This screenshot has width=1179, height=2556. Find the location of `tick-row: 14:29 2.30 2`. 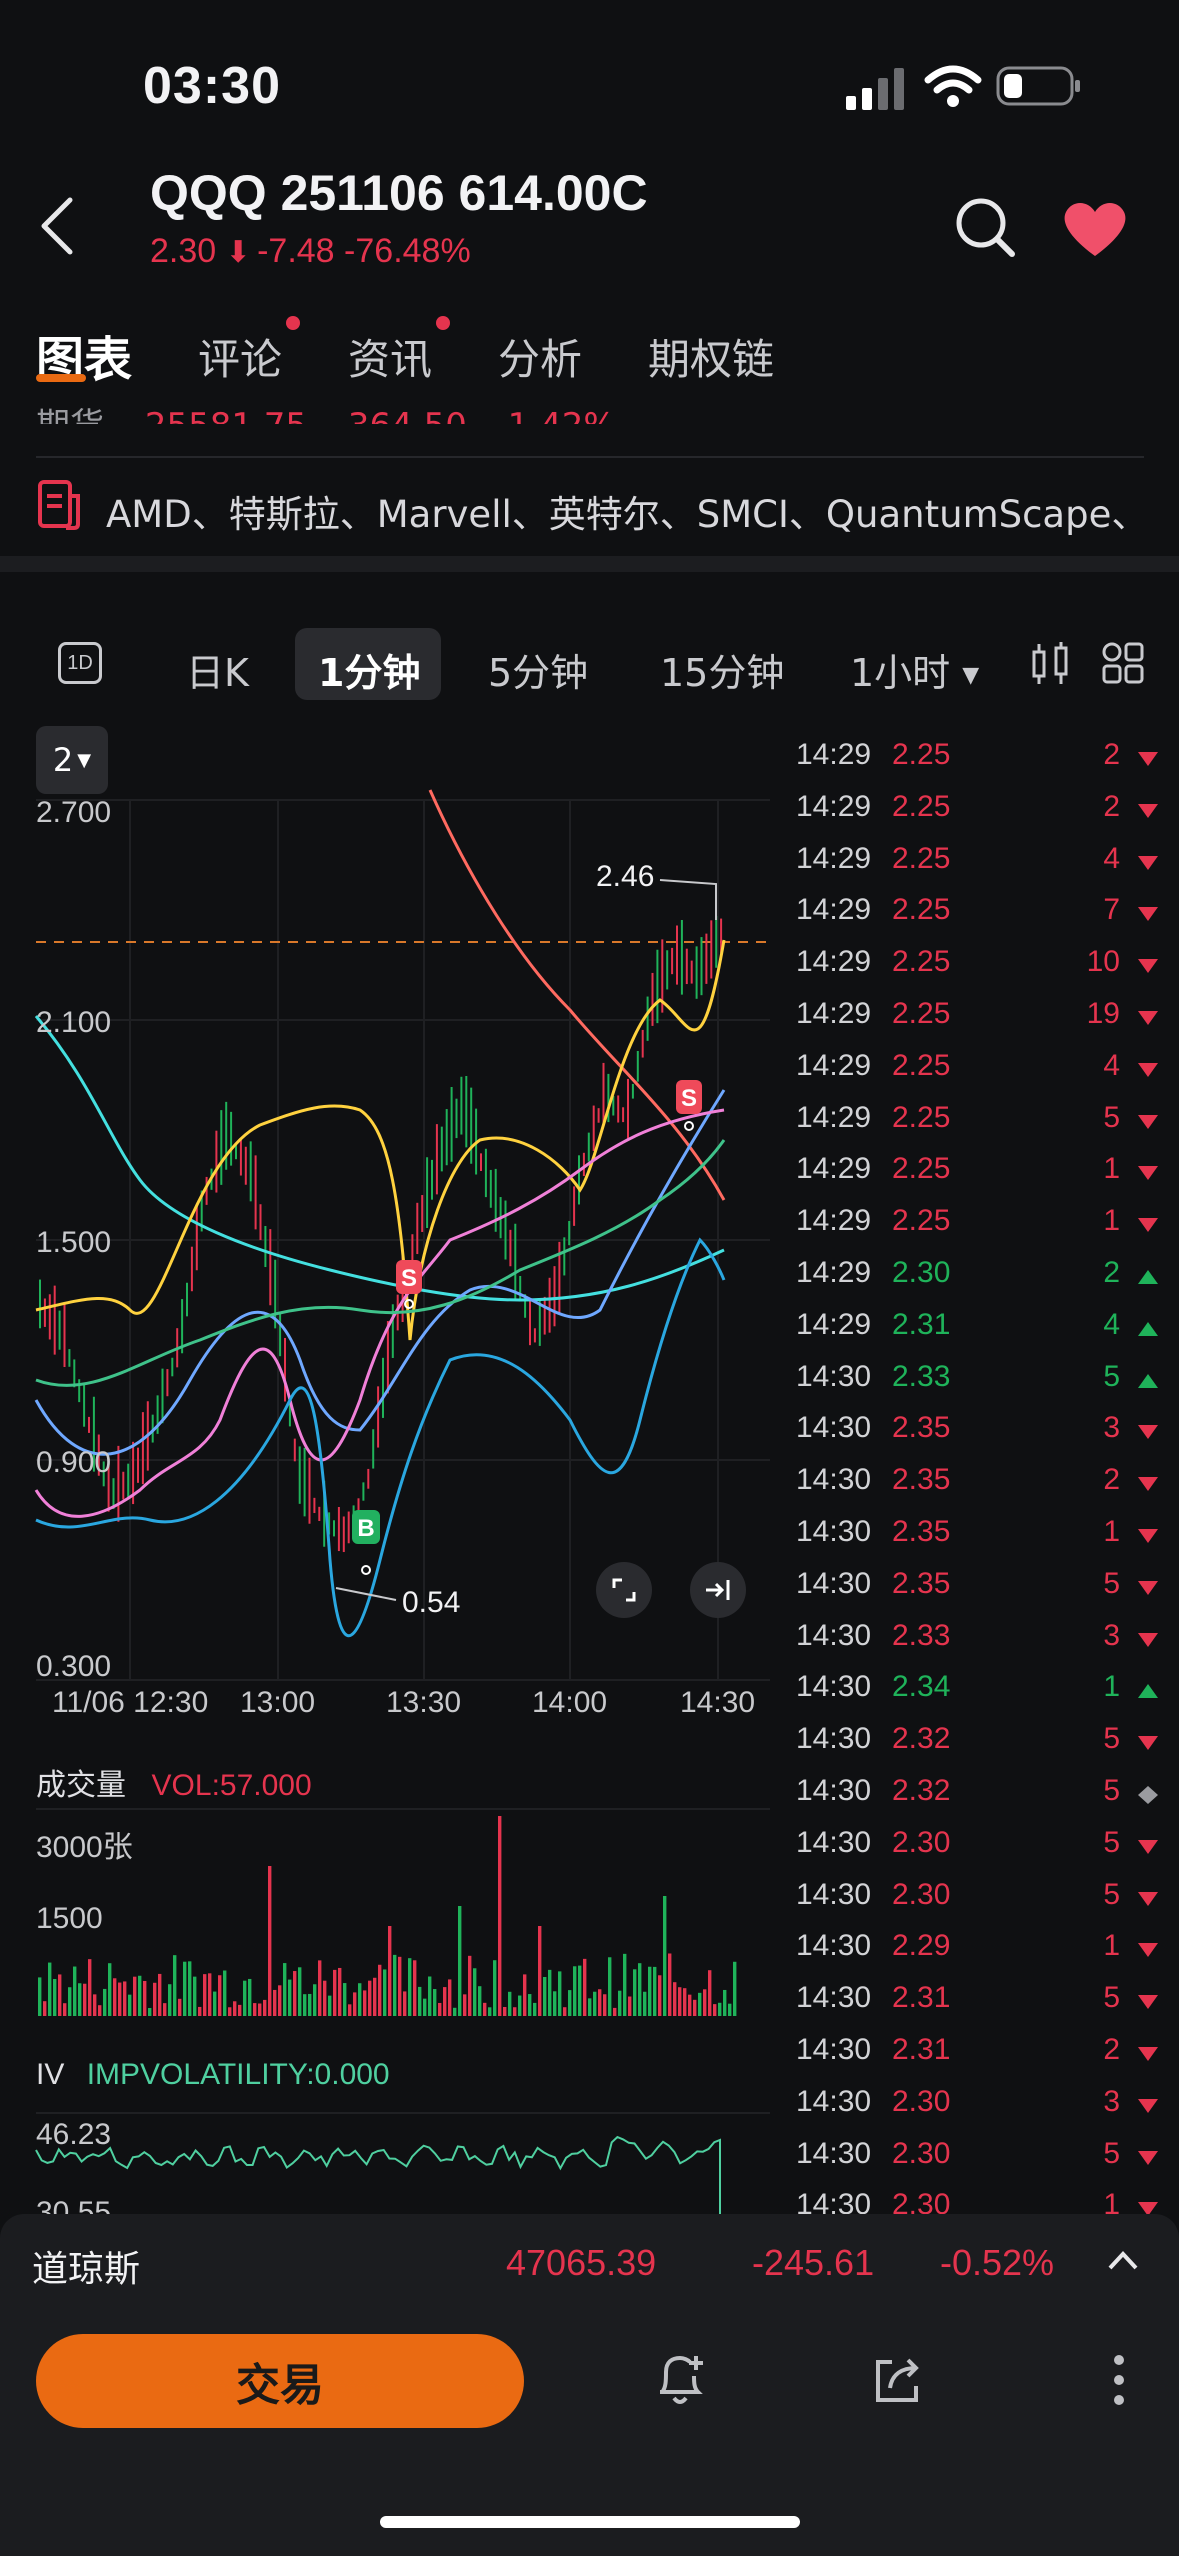

tick-row: 14:29 2.30 2 is located at coordinates (981, 1282).